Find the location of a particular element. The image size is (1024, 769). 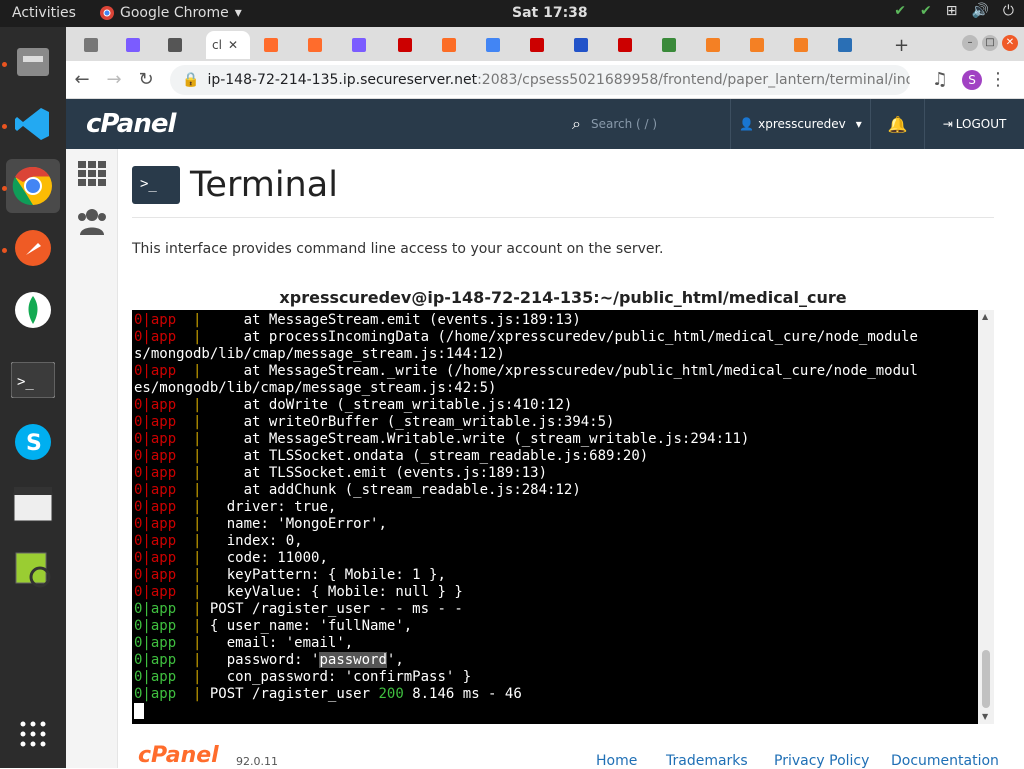

terminal-cursor is located at coordinates (139, 711).